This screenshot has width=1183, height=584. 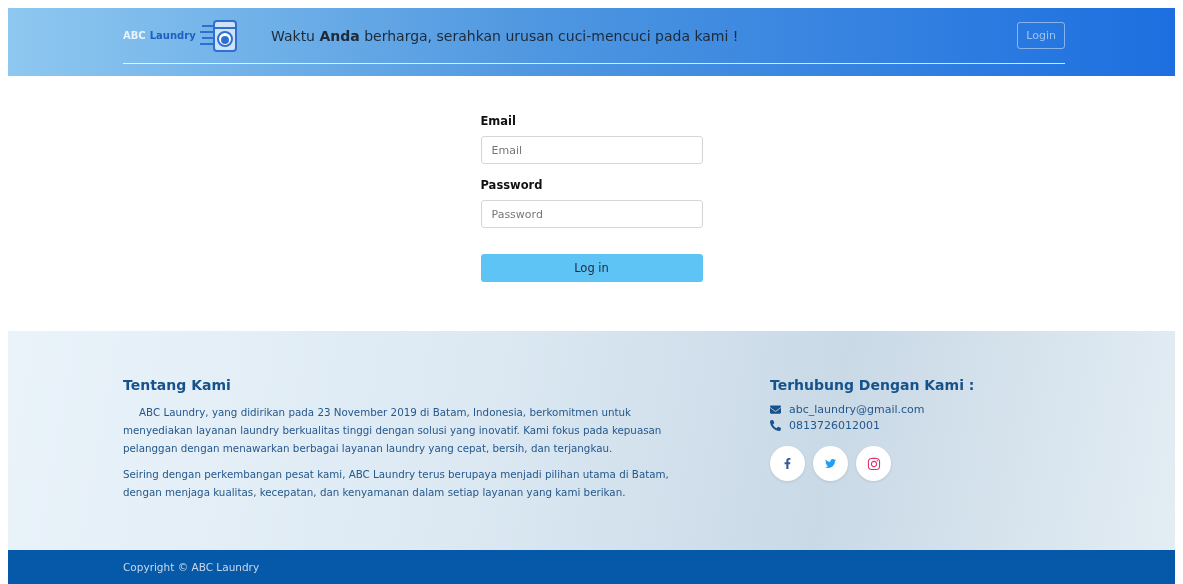 I want to click on input-field: Password, so click(x=591, y=214).